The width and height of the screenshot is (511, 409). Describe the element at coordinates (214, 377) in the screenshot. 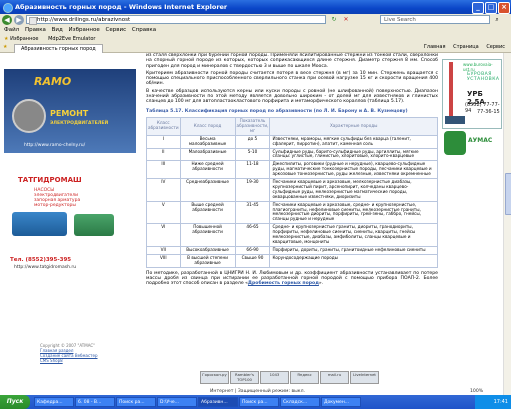

I see `counter-badge: Гороскоп.ру` at that location.